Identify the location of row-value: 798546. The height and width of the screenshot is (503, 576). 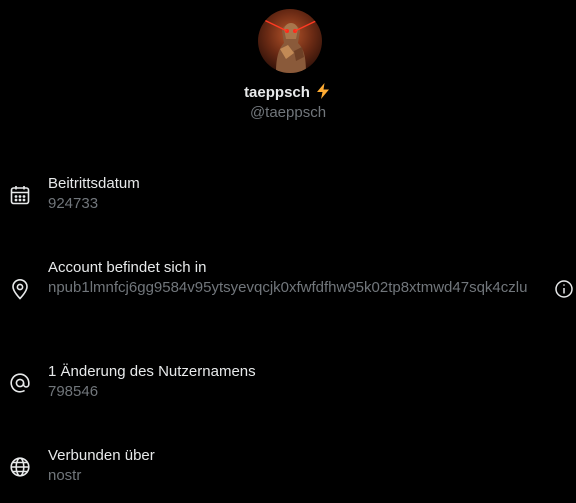
(73, 391).